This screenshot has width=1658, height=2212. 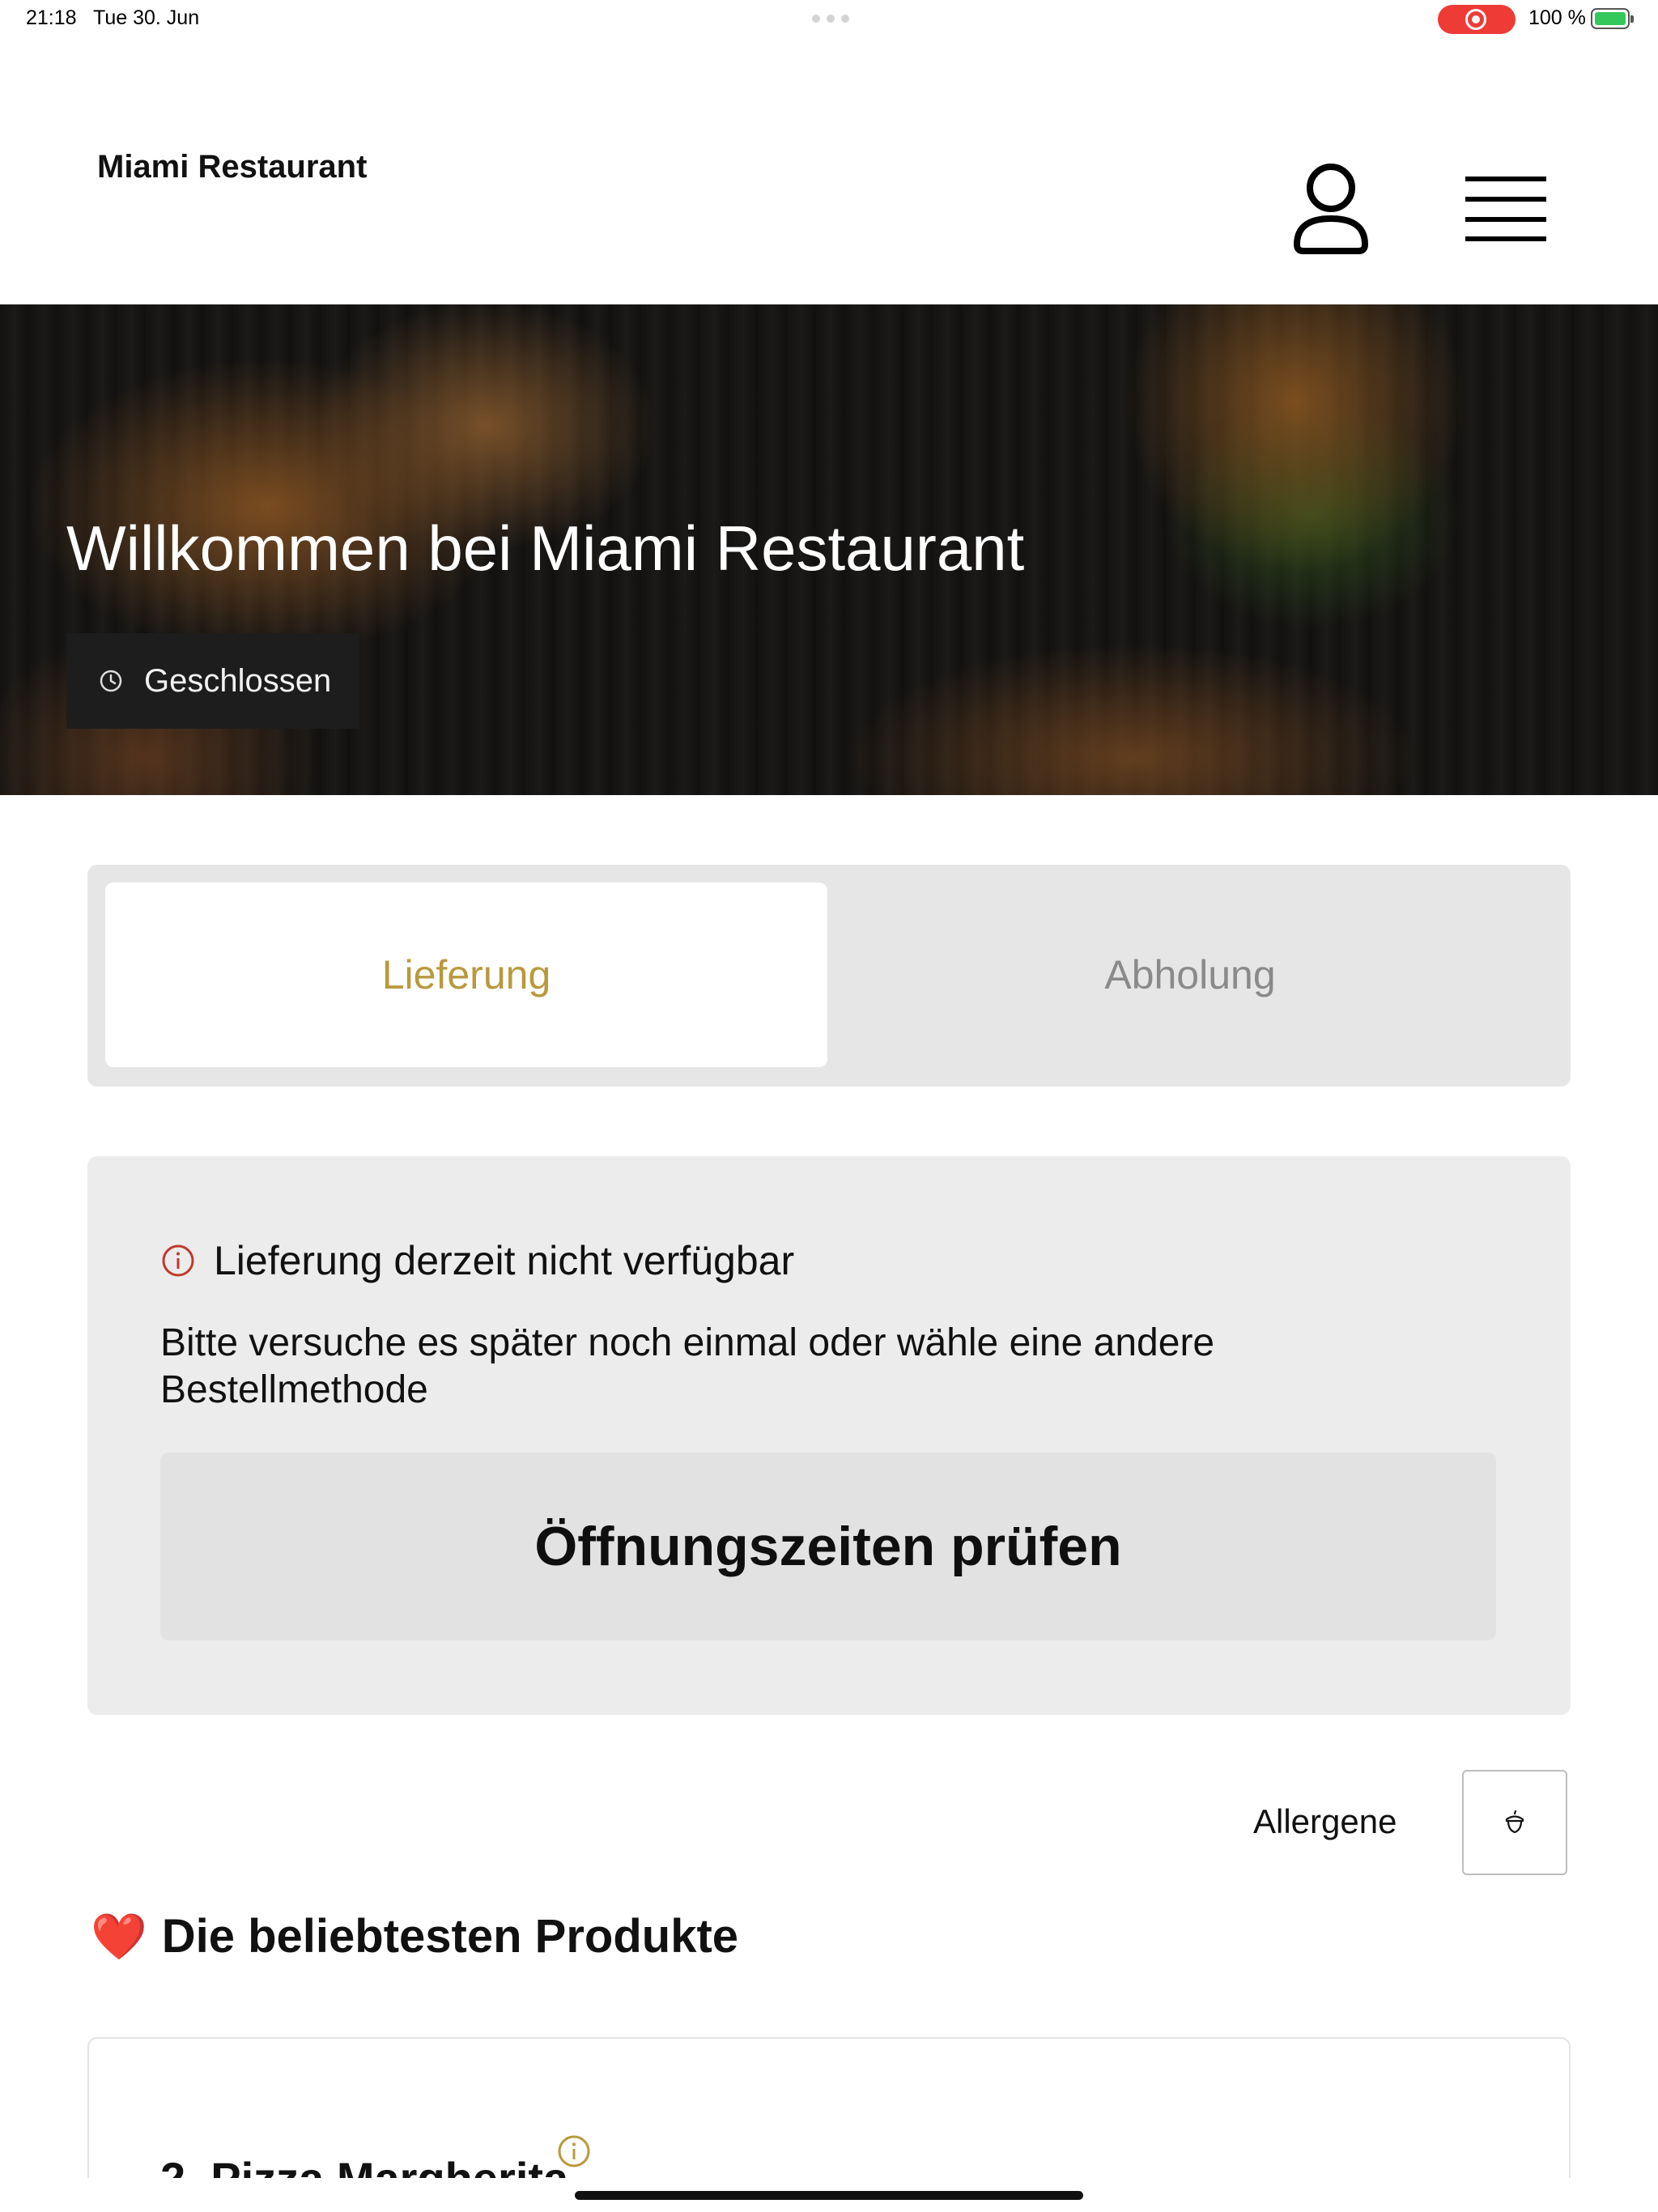 What do you see at coordinates (450, 1937) in the screenshot?
I see `popular-products-title: Die beliebtesten Produkte` at bounding box center [450, 1937].